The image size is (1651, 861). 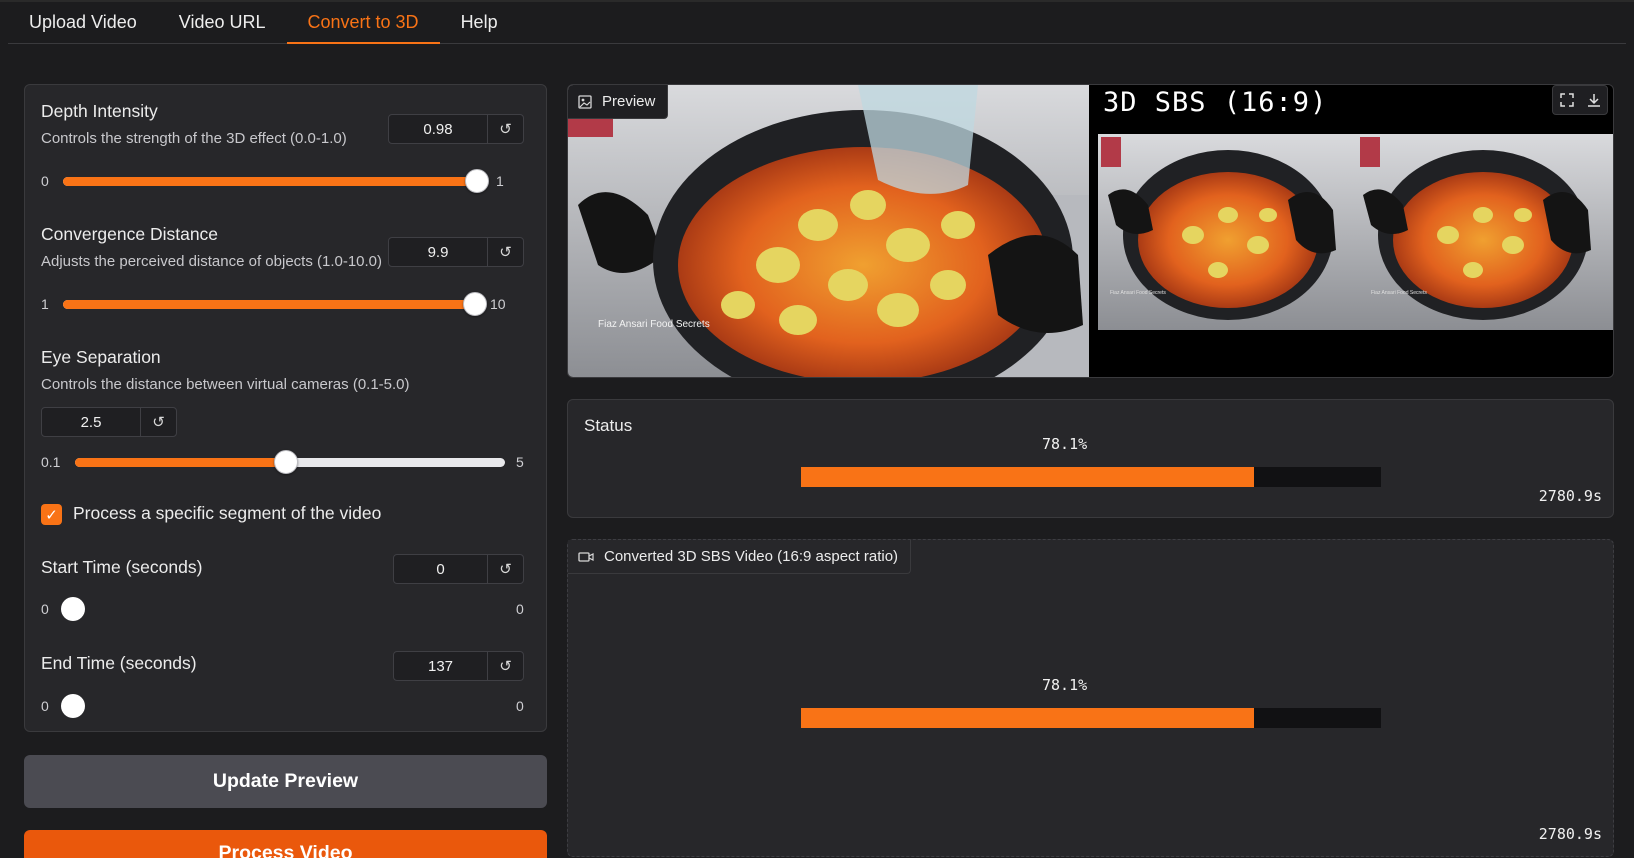 What do you see at coordinates (474, 304) in the screenshot?
I see `convergence-distance-slider-thumb` at bounding box center [474, 304].